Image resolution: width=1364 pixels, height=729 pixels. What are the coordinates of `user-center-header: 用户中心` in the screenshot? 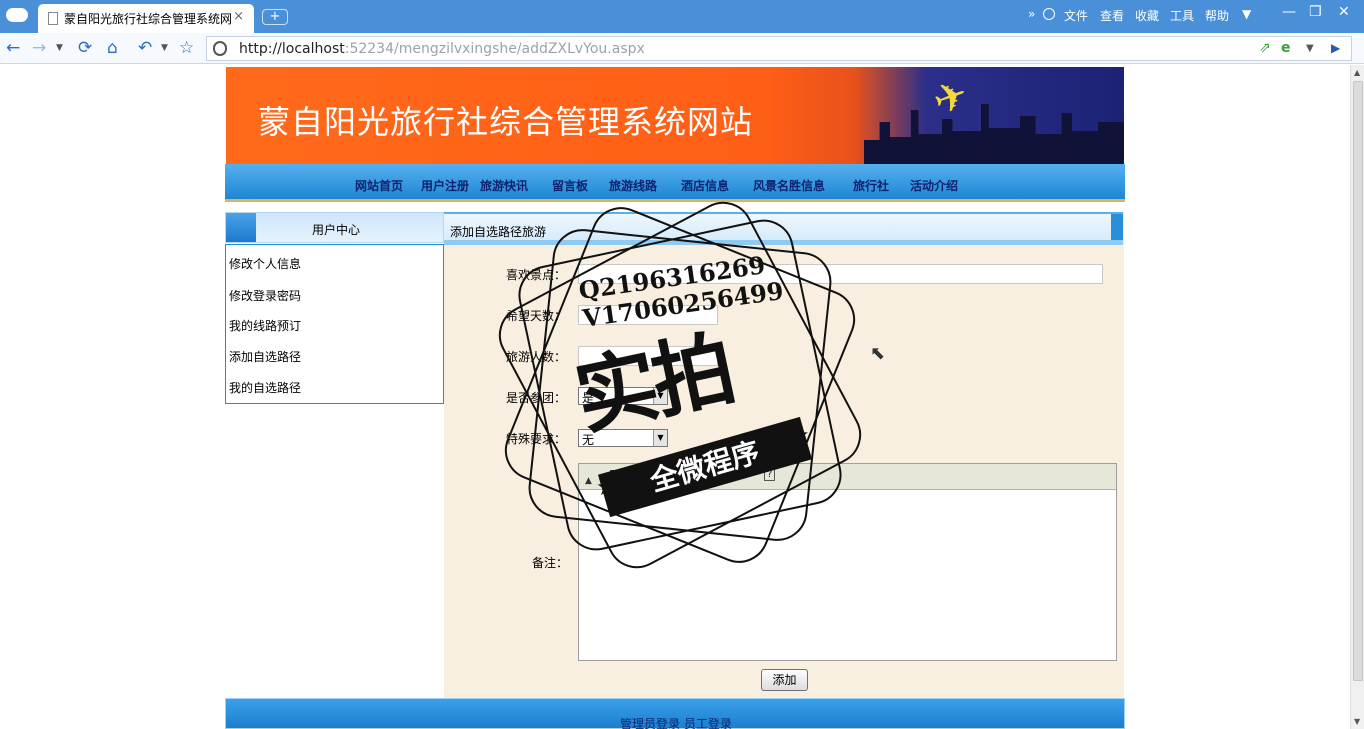 It's located at (334, 227).